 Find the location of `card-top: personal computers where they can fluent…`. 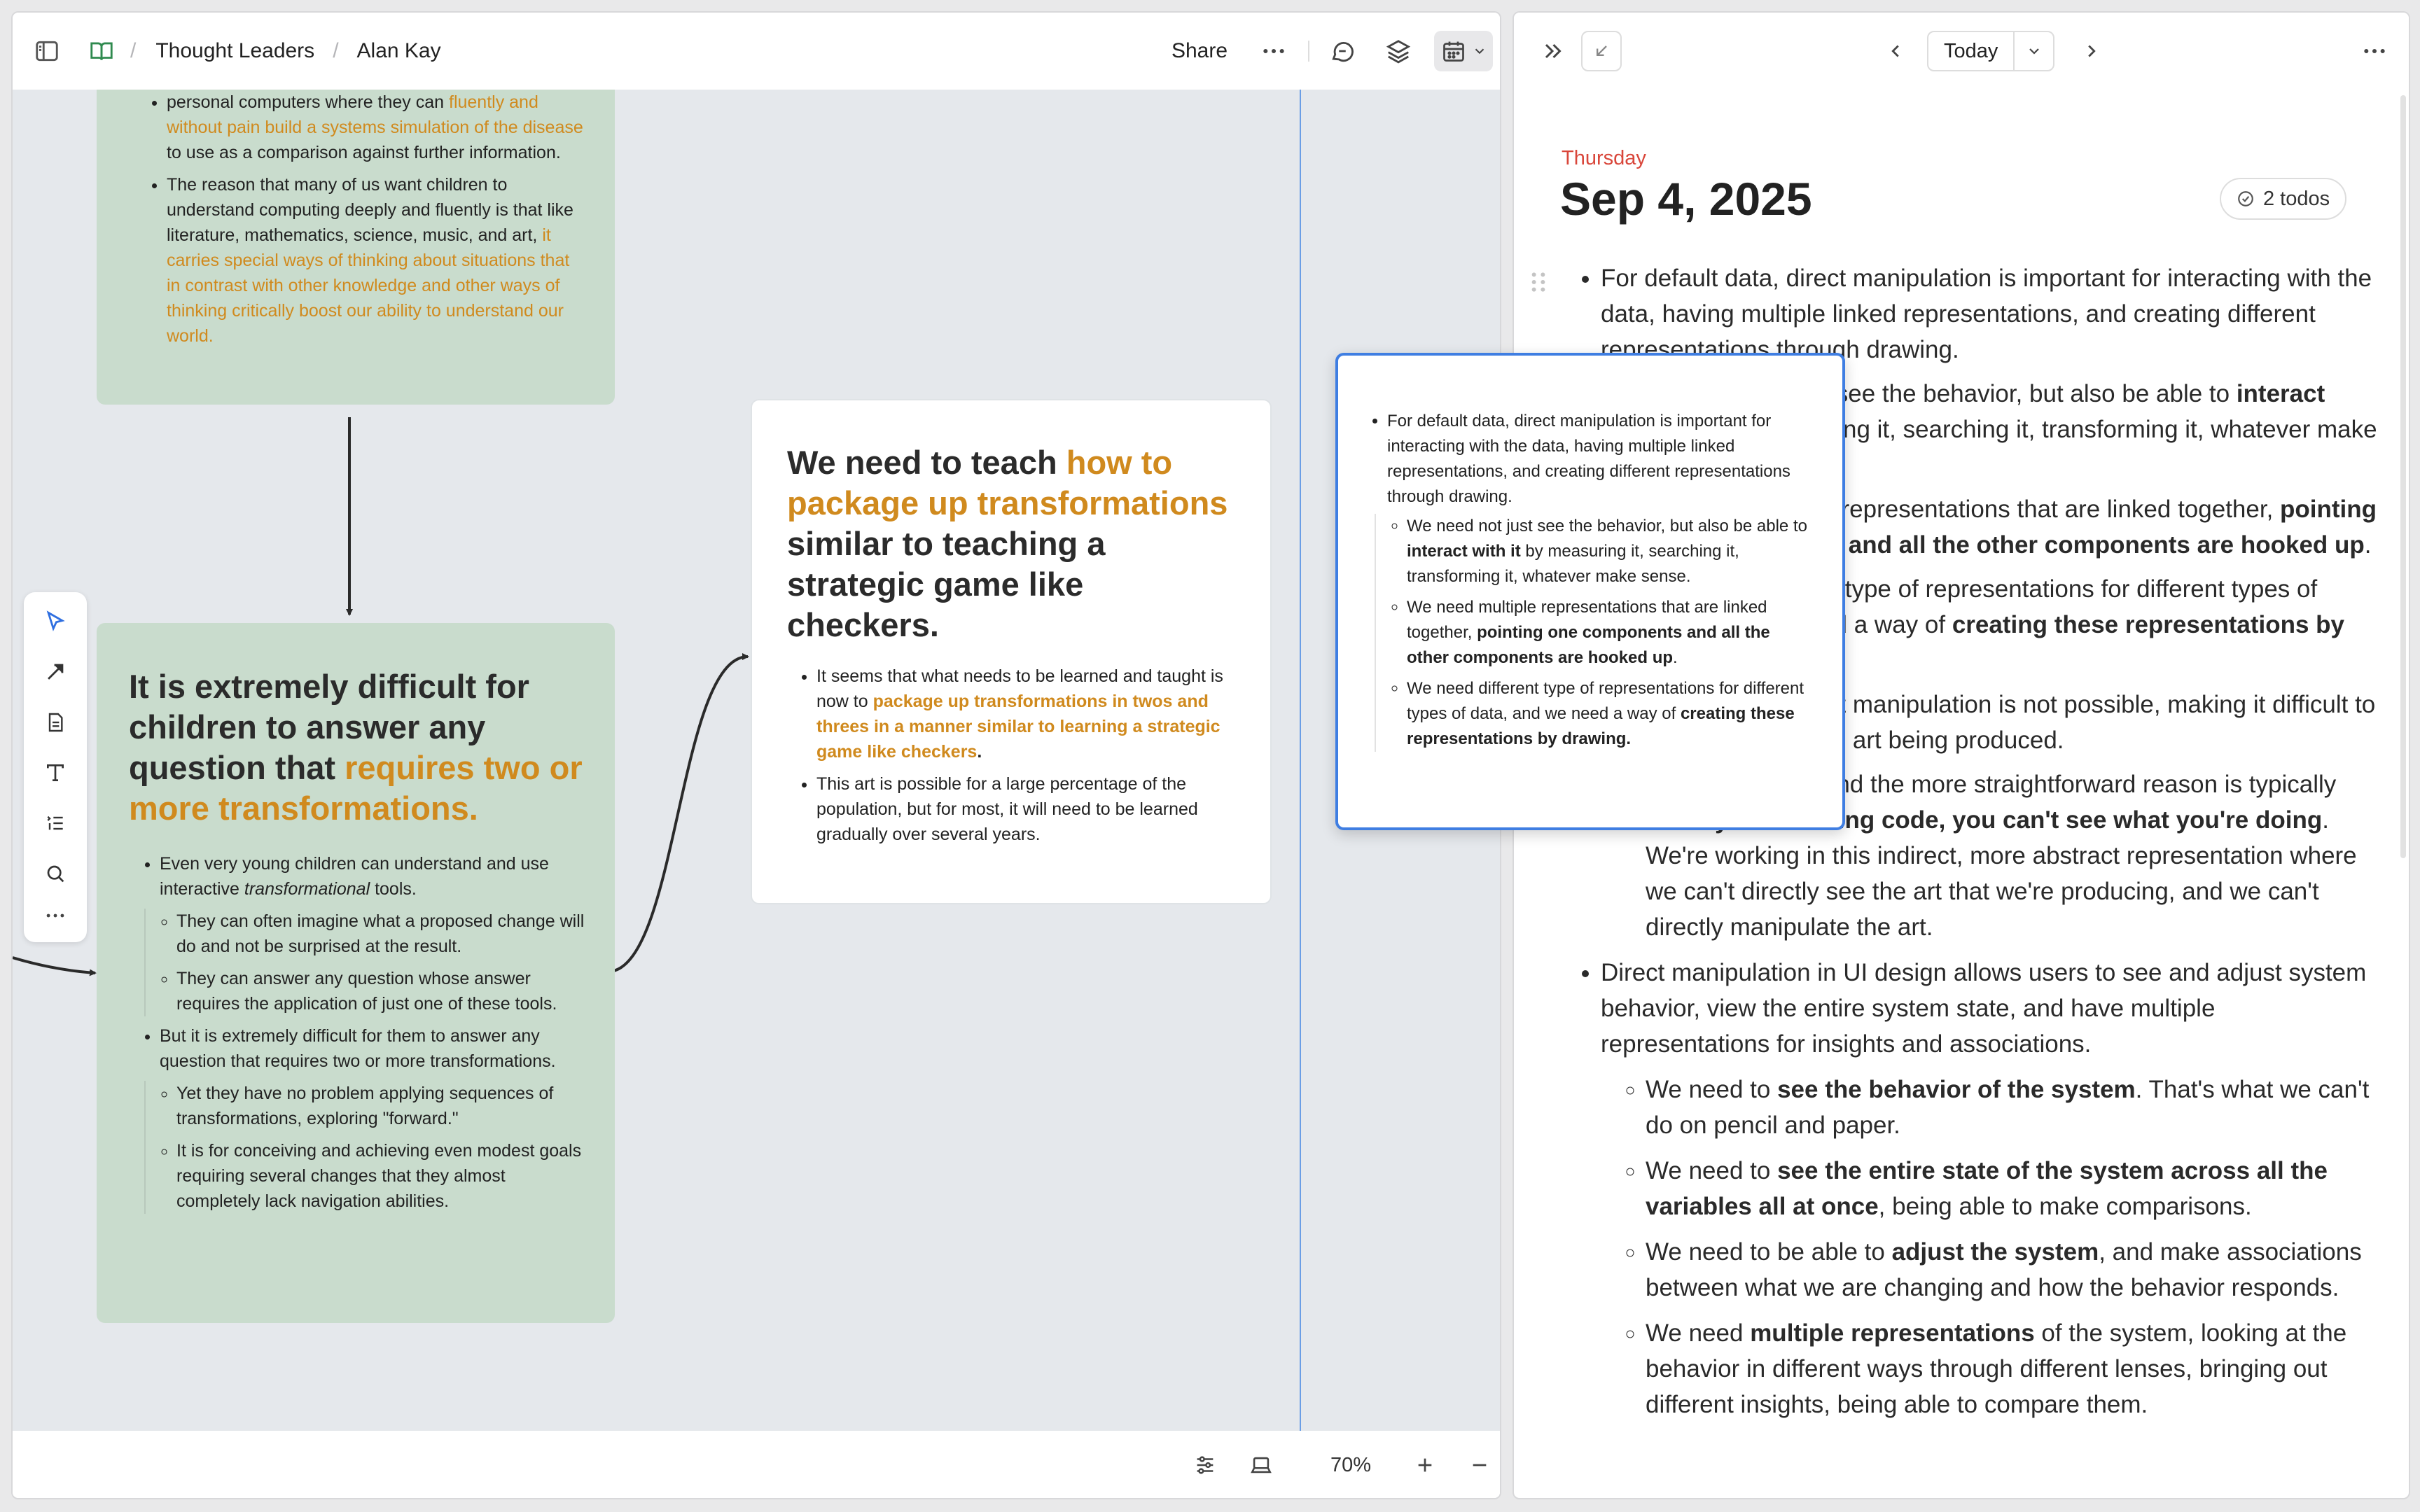

card-top: personal computers where they can fluent… is located at coordinates (356, 247).